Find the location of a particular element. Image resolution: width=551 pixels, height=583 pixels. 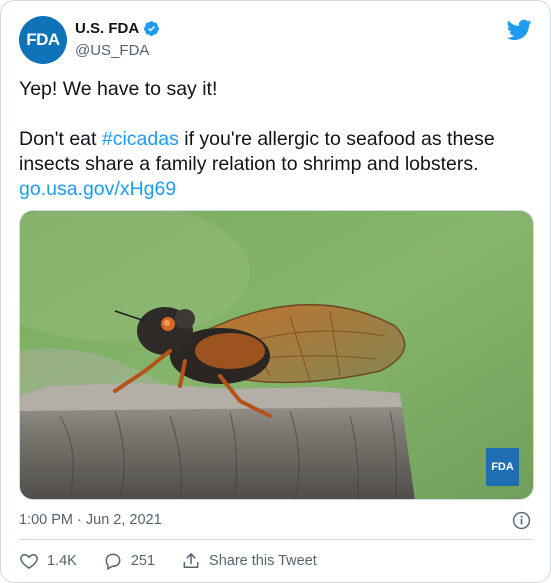

action-bar: 1.4K 251 Share this Tweet is located at coordinates (181, 561).